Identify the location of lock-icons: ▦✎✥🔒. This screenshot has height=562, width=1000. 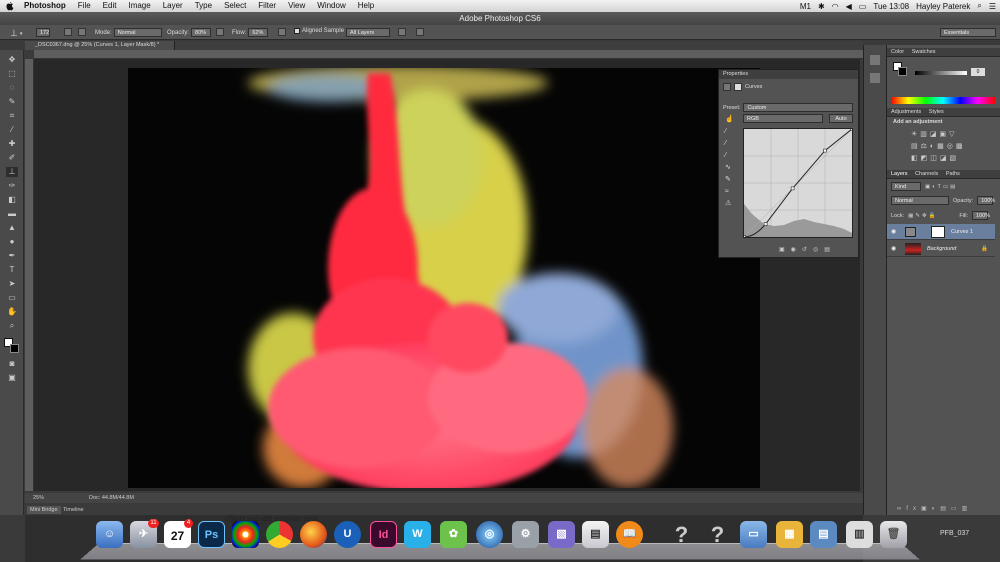
(922, 216).